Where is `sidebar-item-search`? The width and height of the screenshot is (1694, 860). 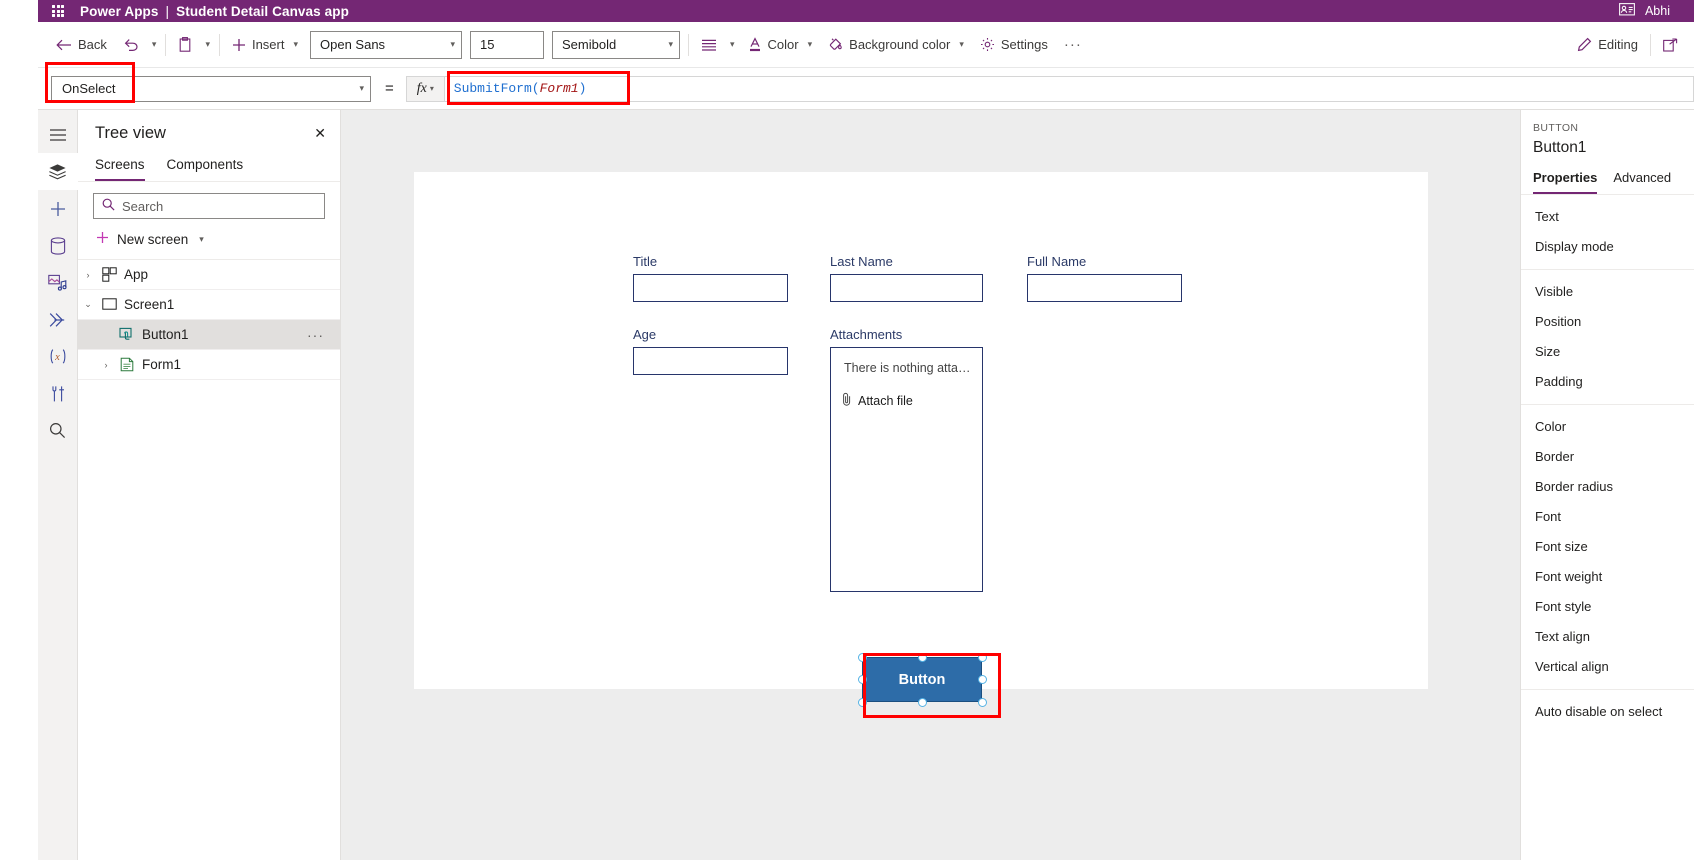
sidebar-item-search is located at coordinates (58, 430).